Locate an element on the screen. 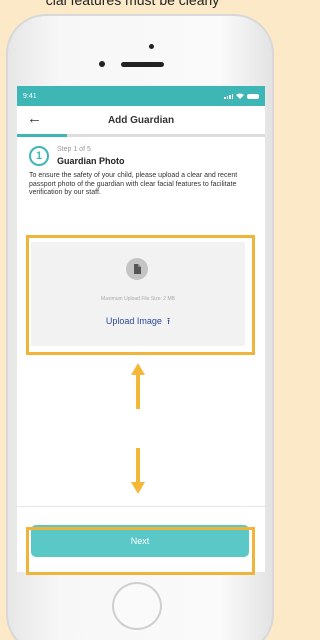 This screenshot has width=320, height=640. speaker-grille is located at coordinates (142, 64).